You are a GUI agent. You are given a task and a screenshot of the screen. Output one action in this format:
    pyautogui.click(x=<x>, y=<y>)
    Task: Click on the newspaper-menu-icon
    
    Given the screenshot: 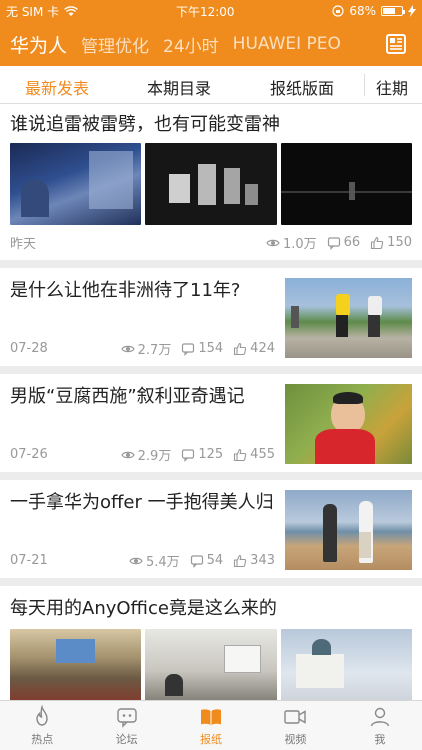 What is the action you would take?
    pyautogui.click(x=396, y=44)
    